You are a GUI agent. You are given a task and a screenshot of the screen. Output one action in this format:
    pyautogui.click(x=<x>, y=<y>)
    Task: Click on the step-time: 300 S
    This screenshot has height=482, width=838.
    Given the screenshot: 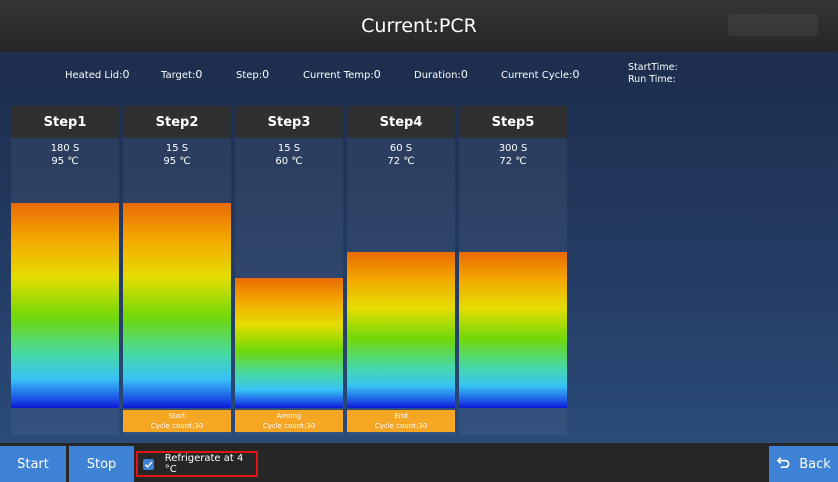 What is the action you would take?
    pyautogui.click(x=513, y=148)
    